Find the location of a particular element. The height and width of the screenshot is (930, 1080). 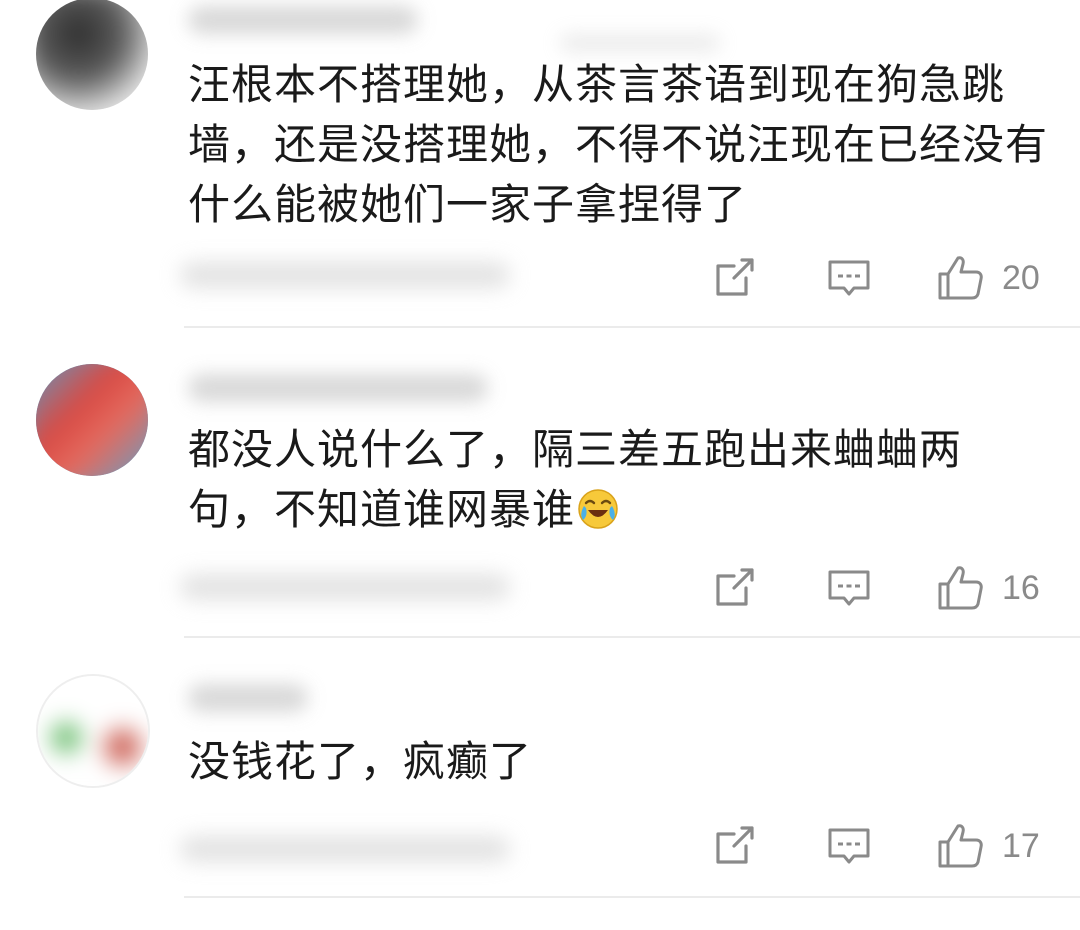

action-bar: 17 is located at coordinates (880, 846).